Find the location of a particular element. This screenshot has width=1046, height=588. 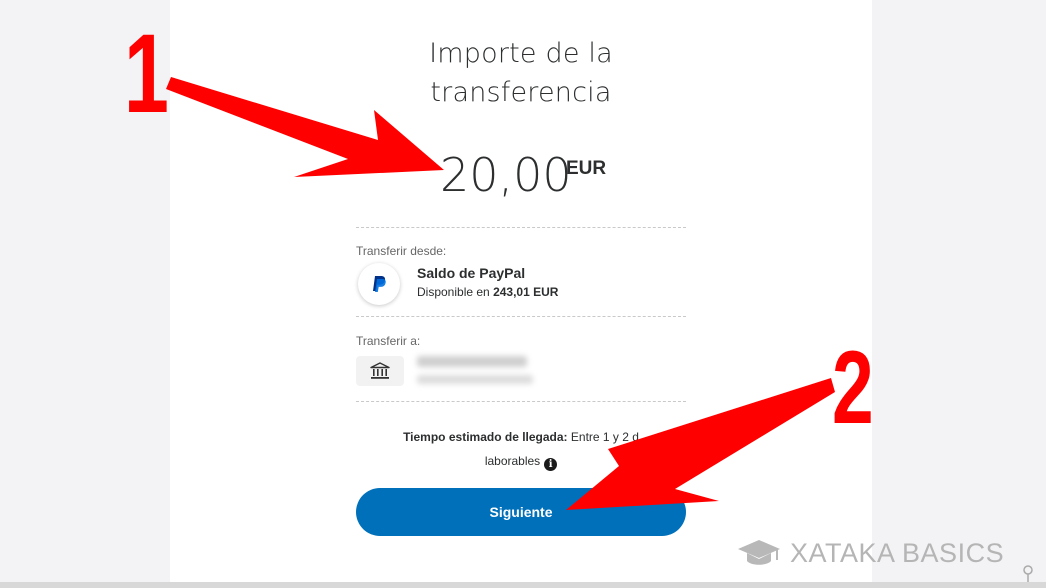

brand-text: XATAKA BASICS is located at coordinates (897, 552).